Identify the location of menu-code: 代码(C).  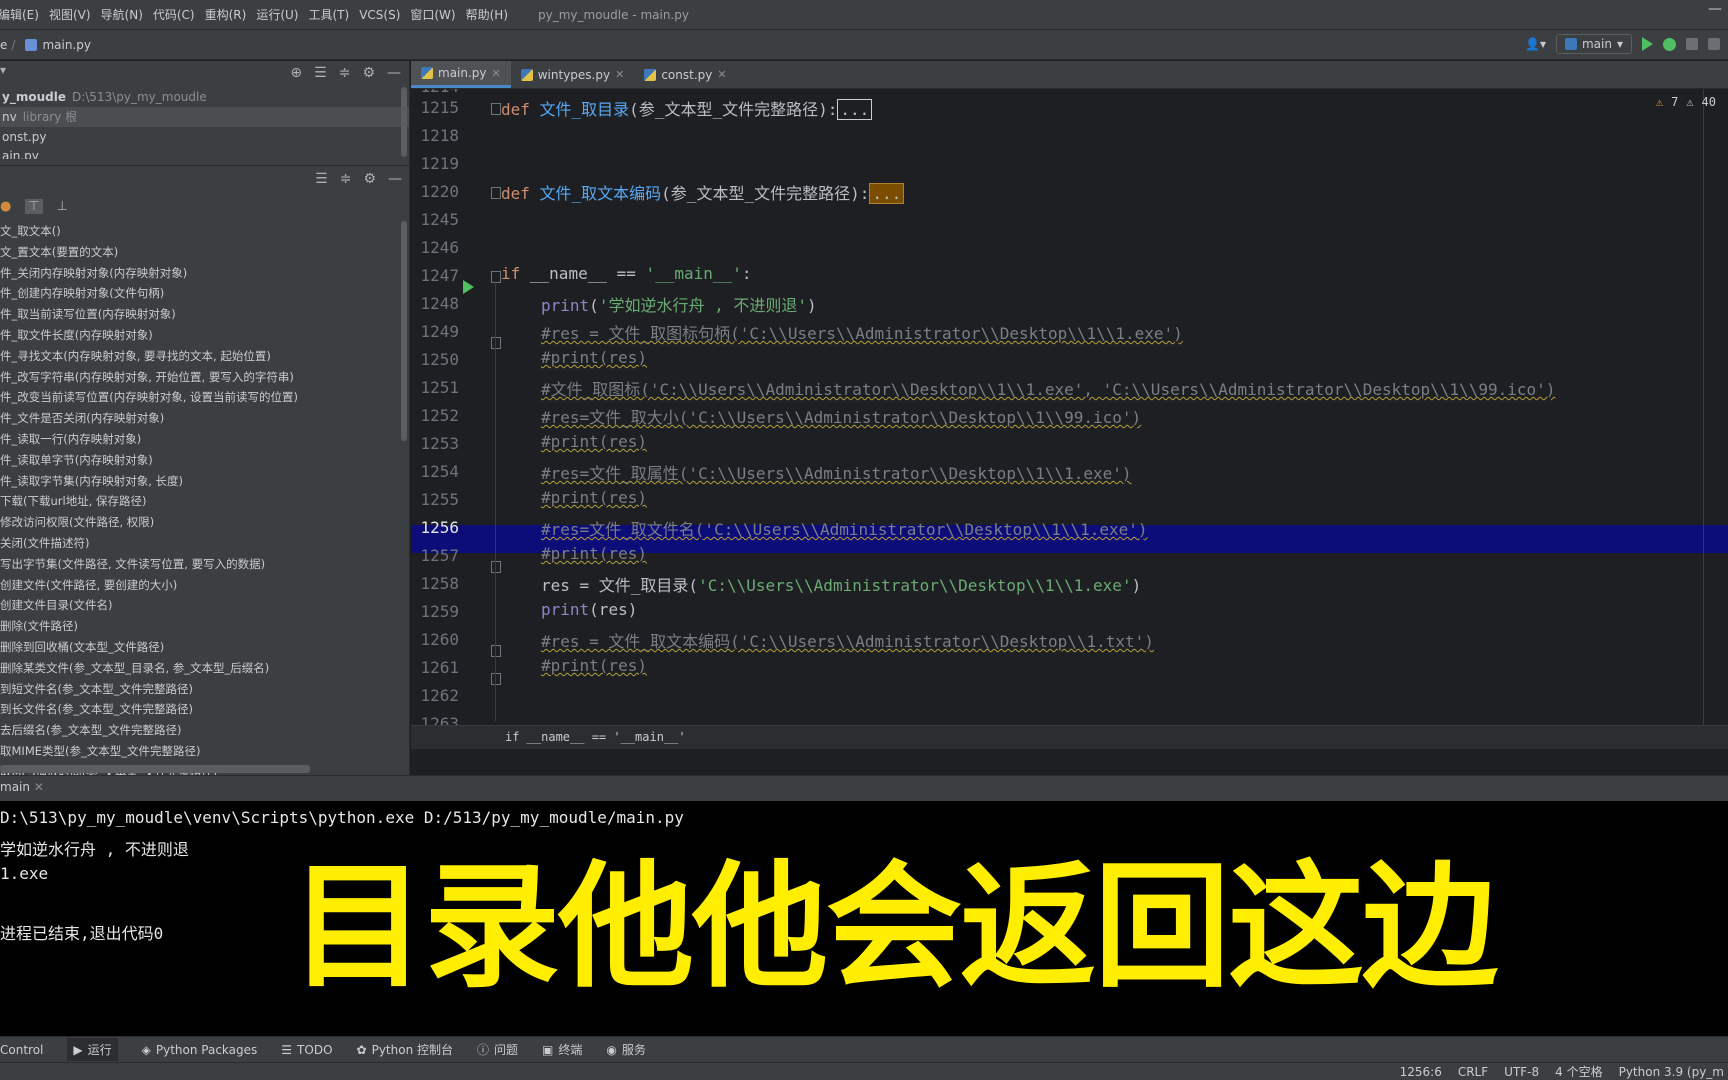
(174, 14).